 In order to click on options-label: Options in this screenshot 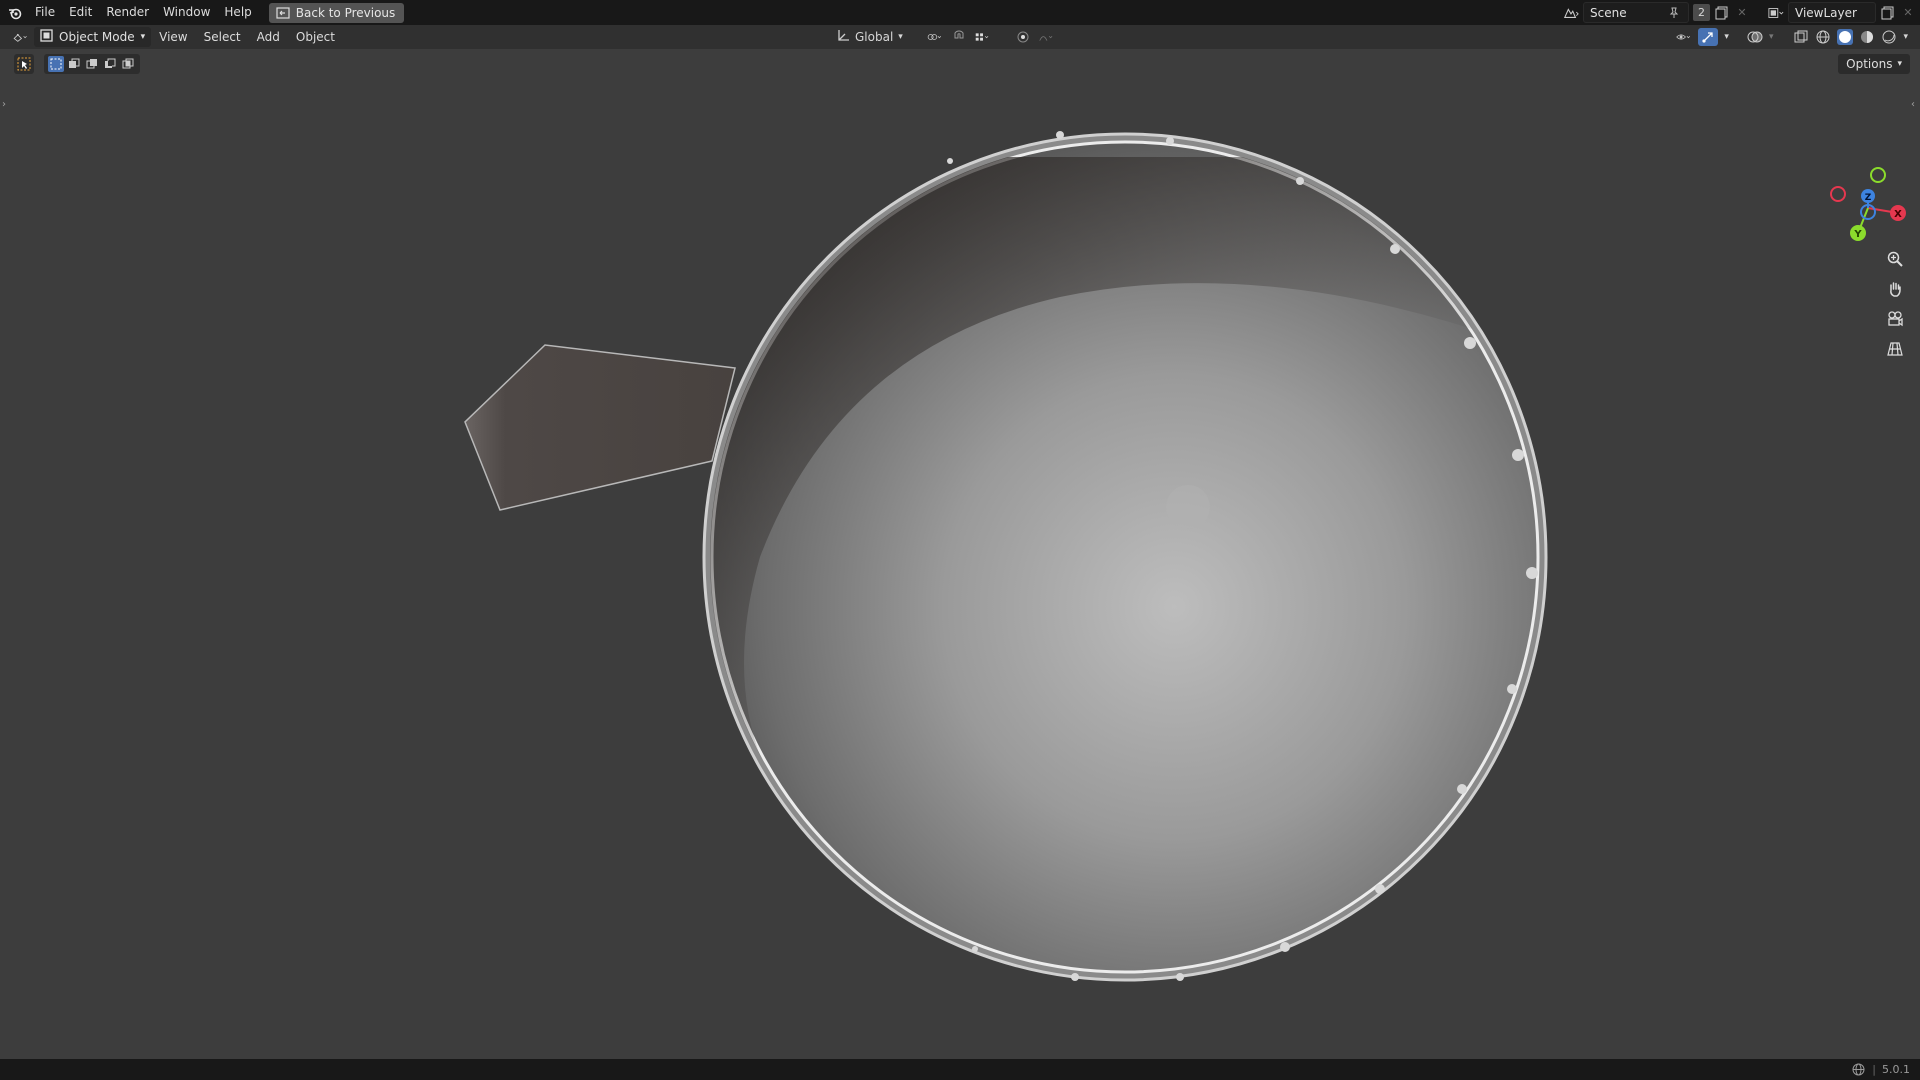, I will do `click(1869, 64)`.